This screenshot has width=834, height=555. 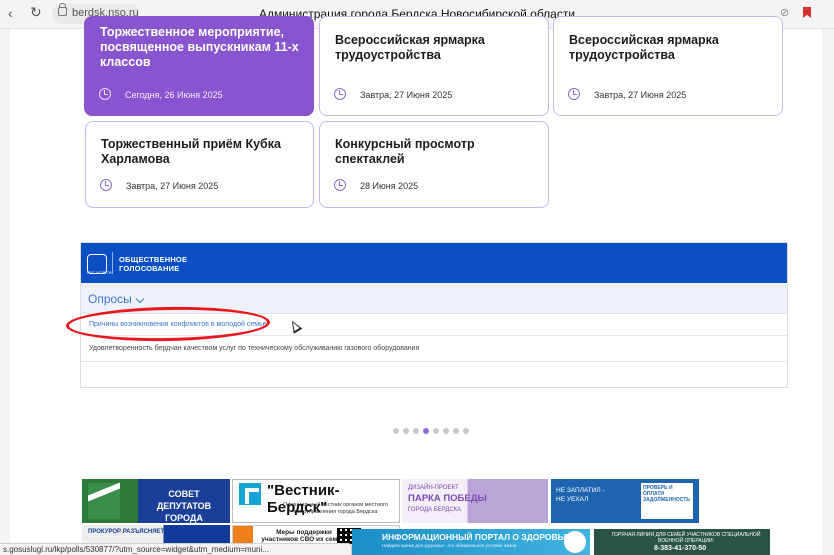 I want to click on debt-info-box: ПРОВЕРЬ И ОПЛАТИ ЗАДОЛЖЕННОСТЬ, so click(x=667, y=501).